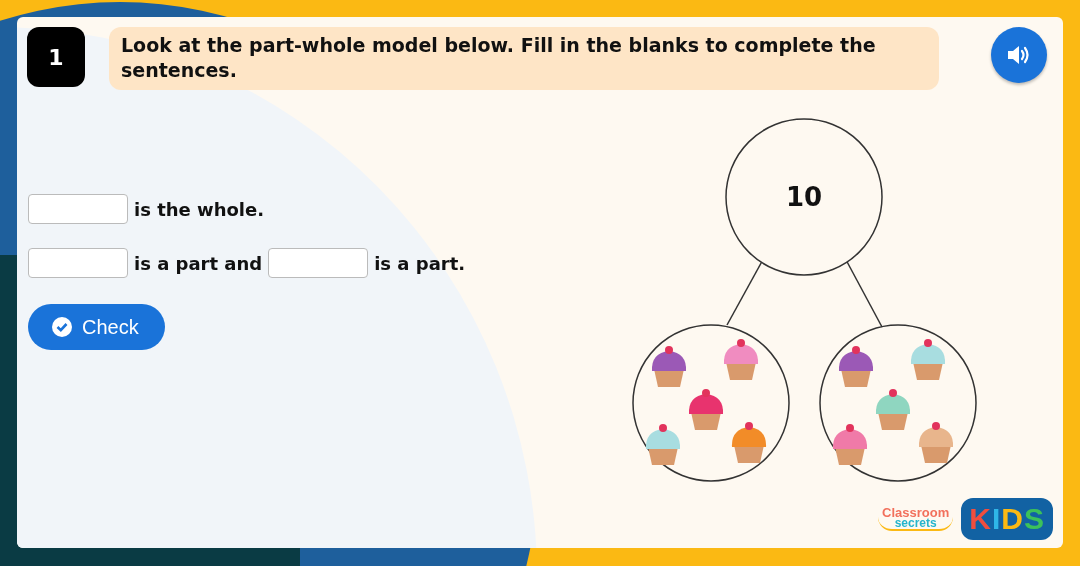 The width and height of the screenshot is (1080, 566). What do you see at coordinates (1007, 519) in the screenshot?
I see `kids-badge: KIDS` at bounding box center [1007, 519].